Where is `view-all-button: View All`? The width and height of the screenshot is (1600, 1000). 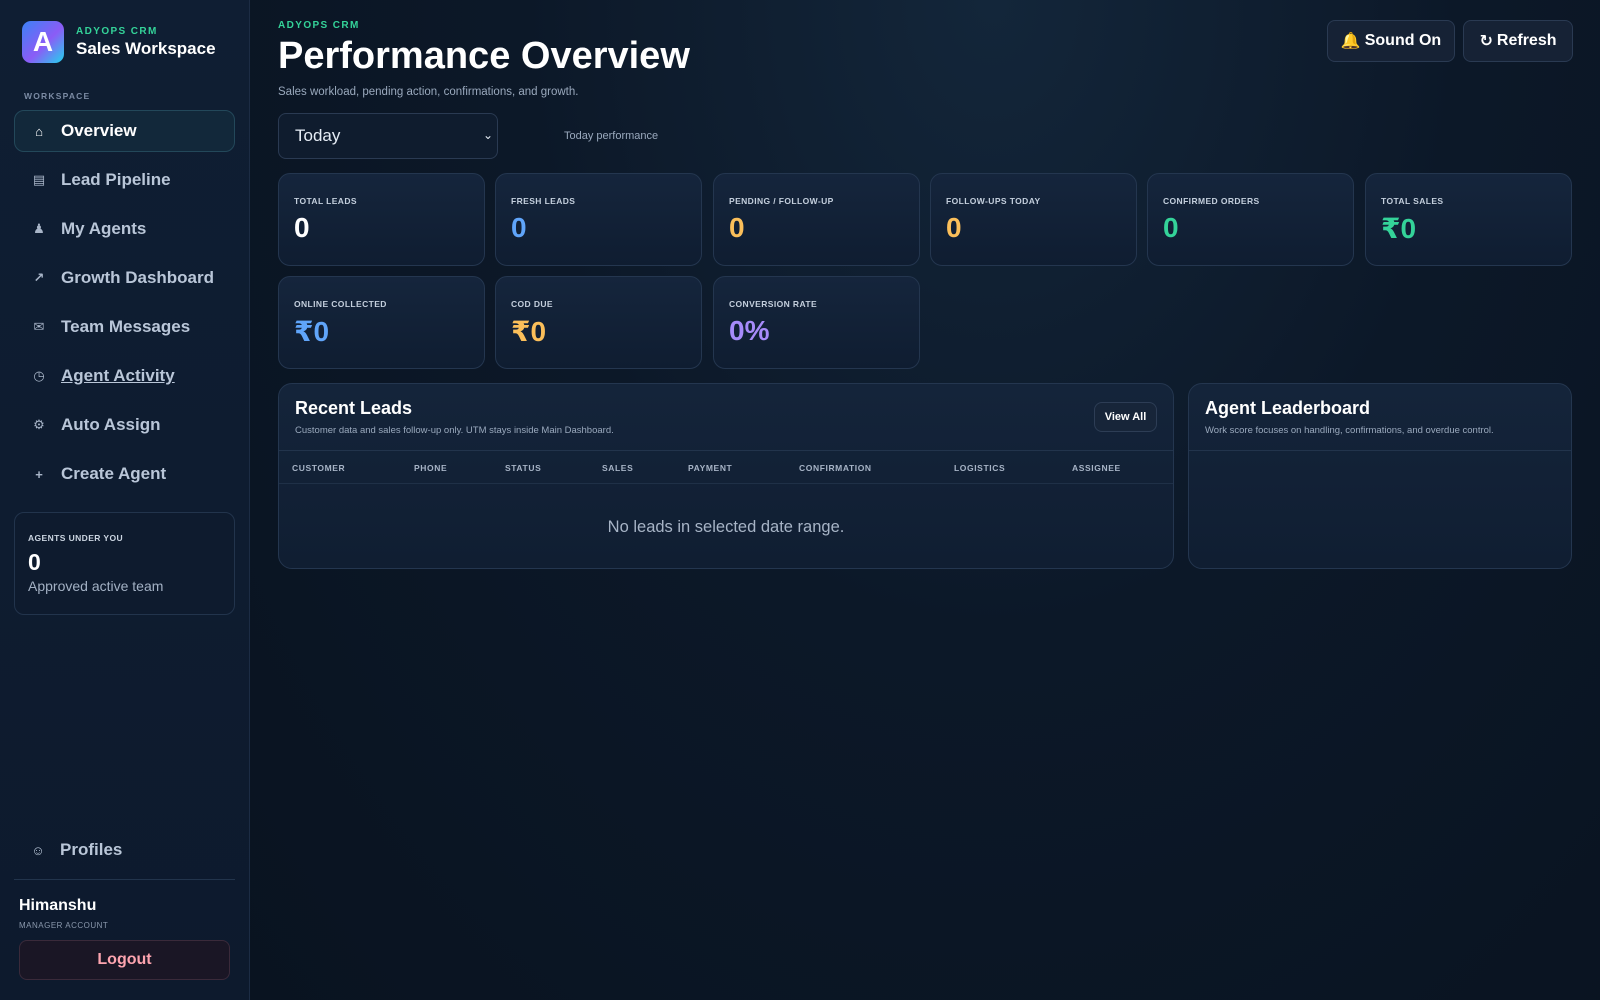
view-all-button: View All is located at coordinates (1125, 417).